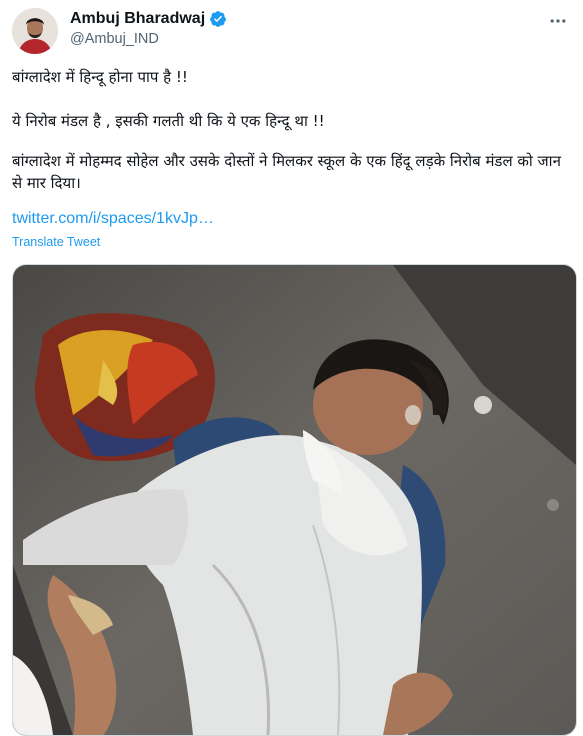 The height and width of the screenshot is (736, 583). I want to click on avatar-photo, so click(35, 31).